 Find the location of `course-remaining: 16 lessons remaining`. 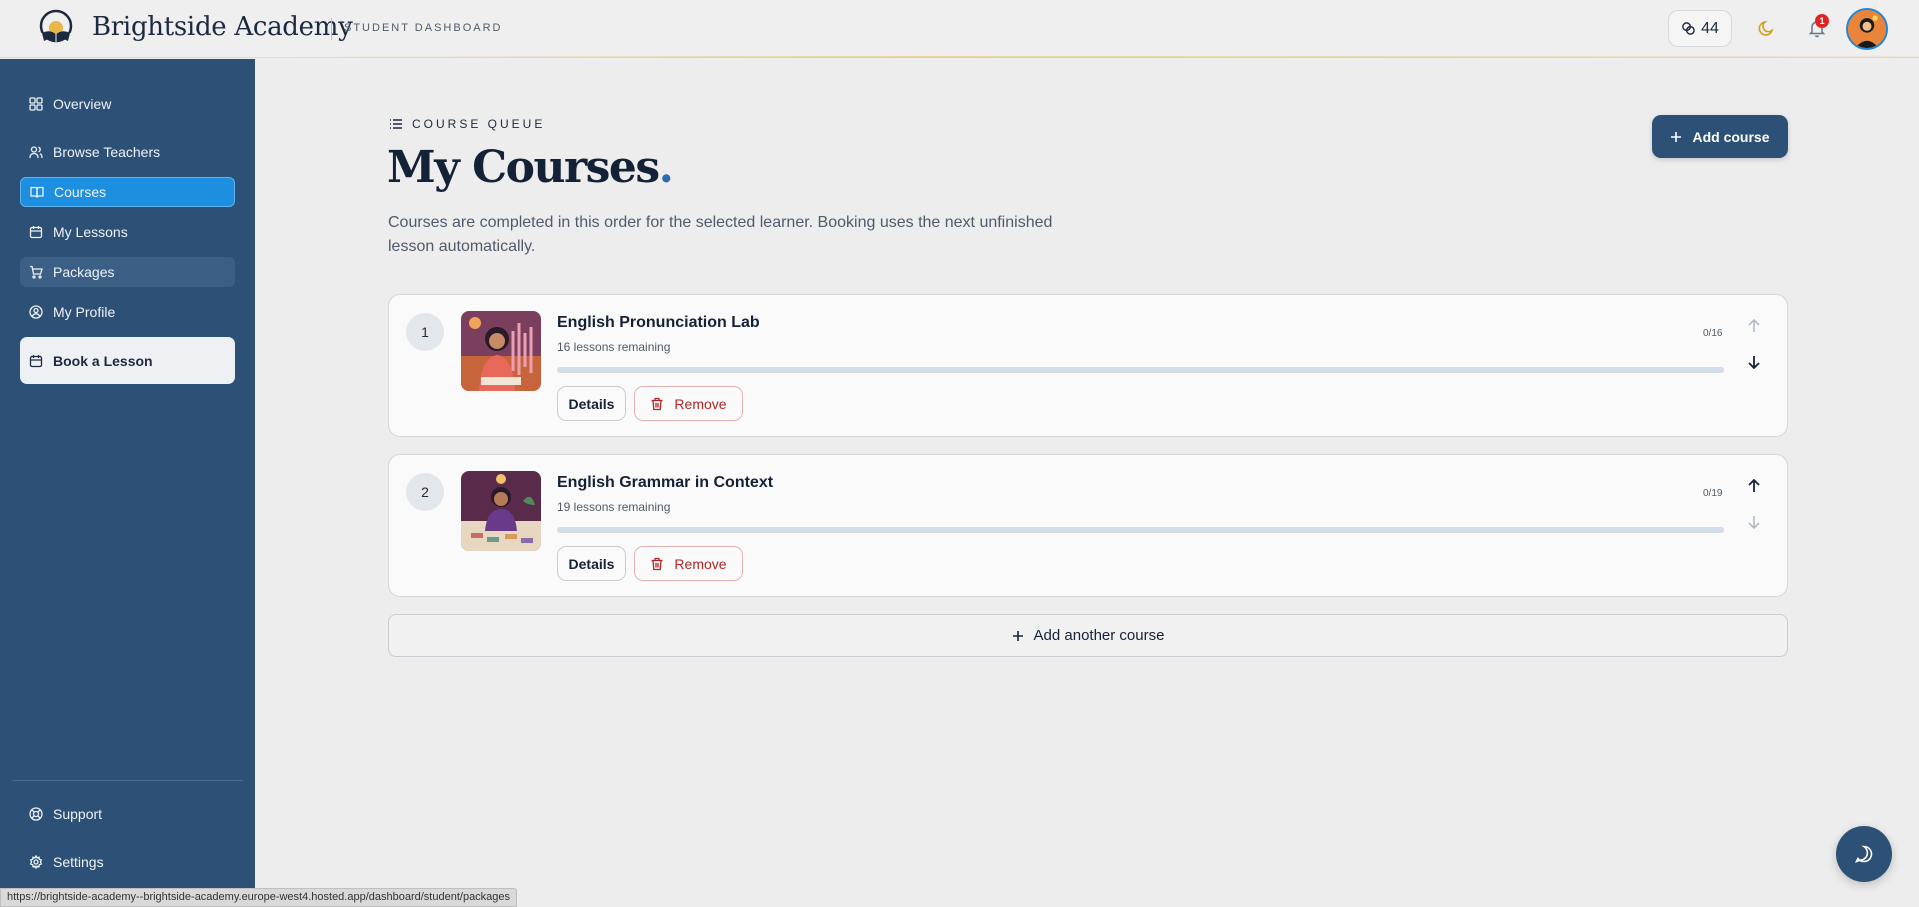

course-remaining: 16 lessons remaining is located at coordinates (614, 347).